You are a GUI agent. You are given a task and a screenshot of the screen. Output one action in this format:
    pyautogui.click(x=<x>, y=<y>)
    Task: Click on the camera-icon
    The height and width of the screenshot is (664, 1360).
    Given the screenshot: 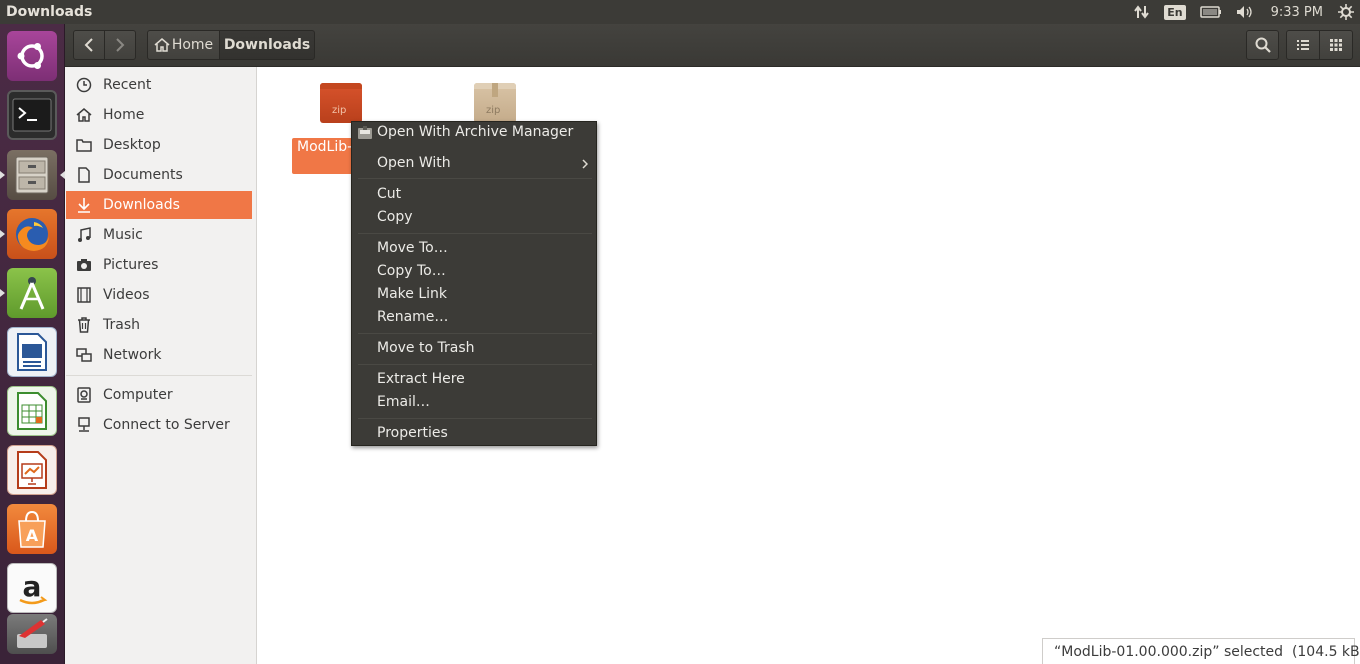 What is the action you would take?
    pyautogui.click(x=84, y=265)
    